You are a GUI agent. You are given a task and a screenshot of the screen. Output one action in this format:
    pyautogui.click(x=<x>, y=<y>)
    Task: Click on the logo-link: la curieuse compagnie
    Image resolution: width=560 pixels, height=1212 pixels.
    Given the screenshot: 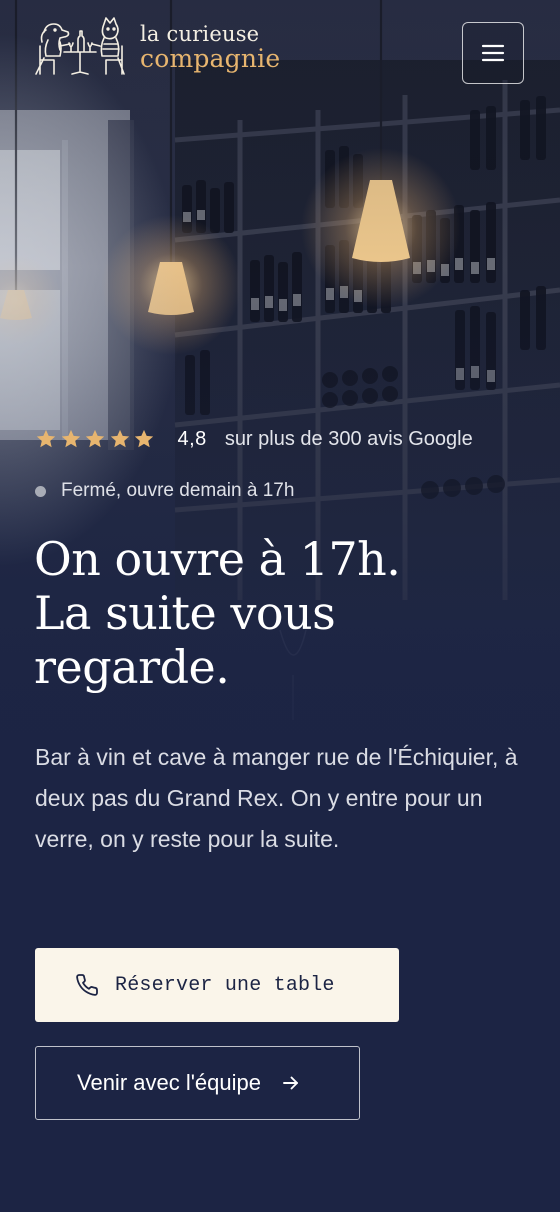 What is the action you would take?
    pyautogui.click(x=157, y=47)
    